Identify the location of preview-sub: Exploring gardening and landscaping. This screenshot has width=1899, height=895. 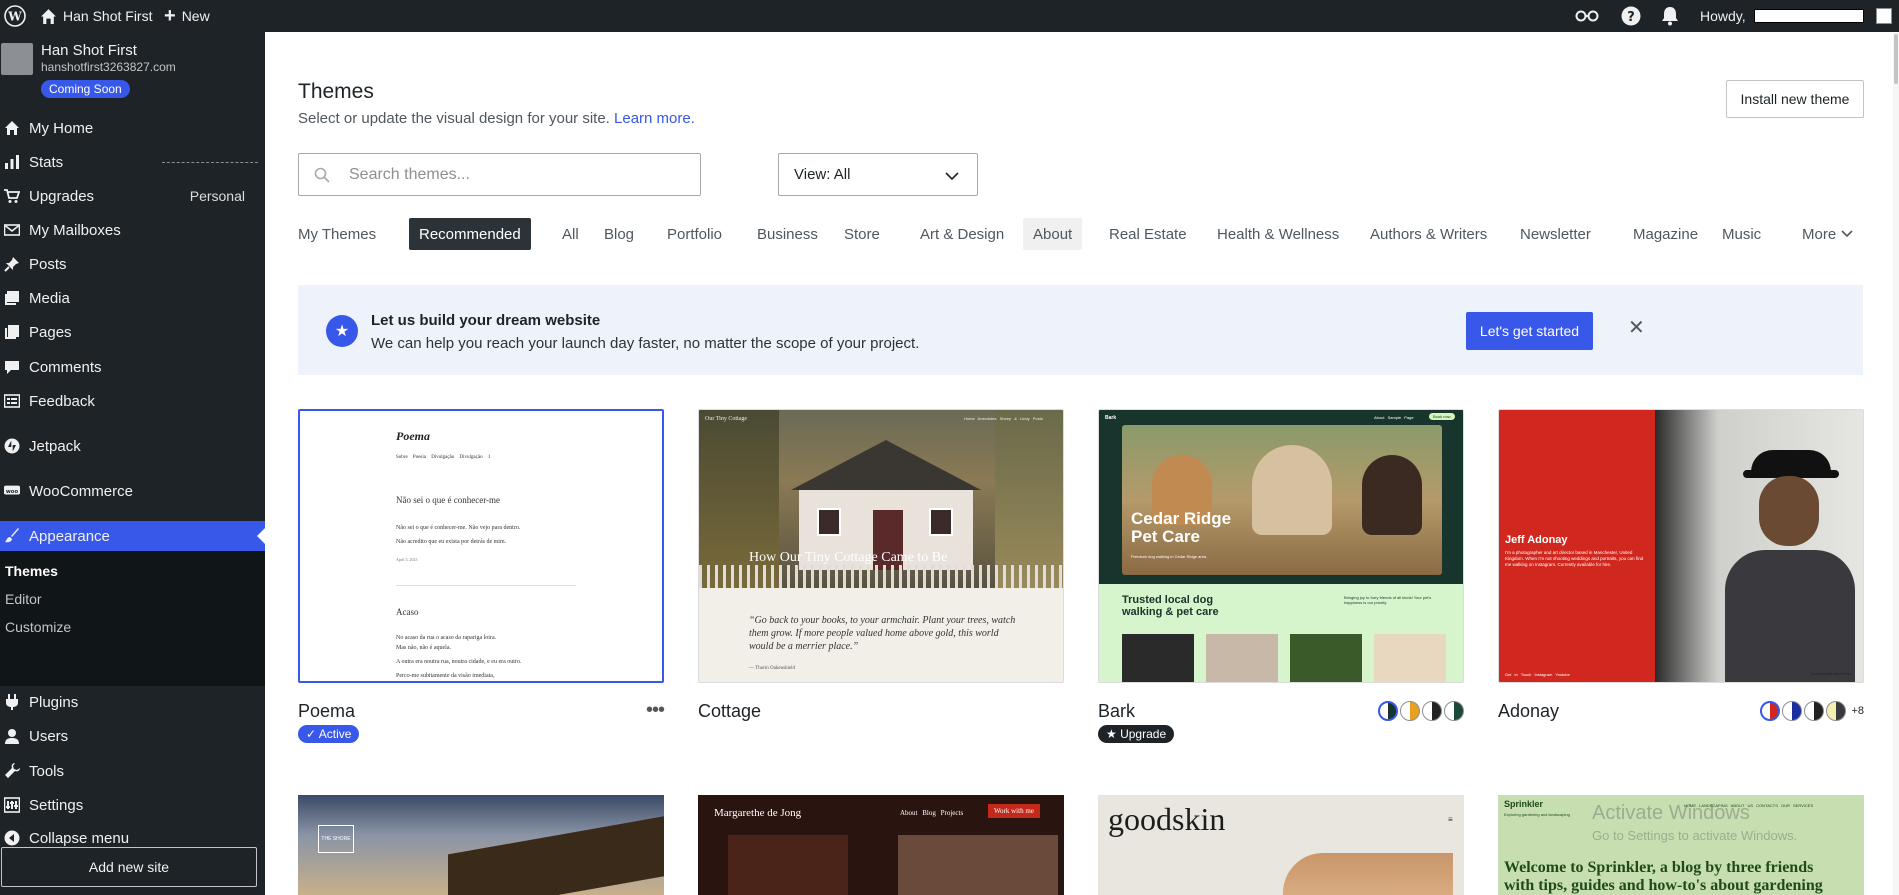
(1537, 814).